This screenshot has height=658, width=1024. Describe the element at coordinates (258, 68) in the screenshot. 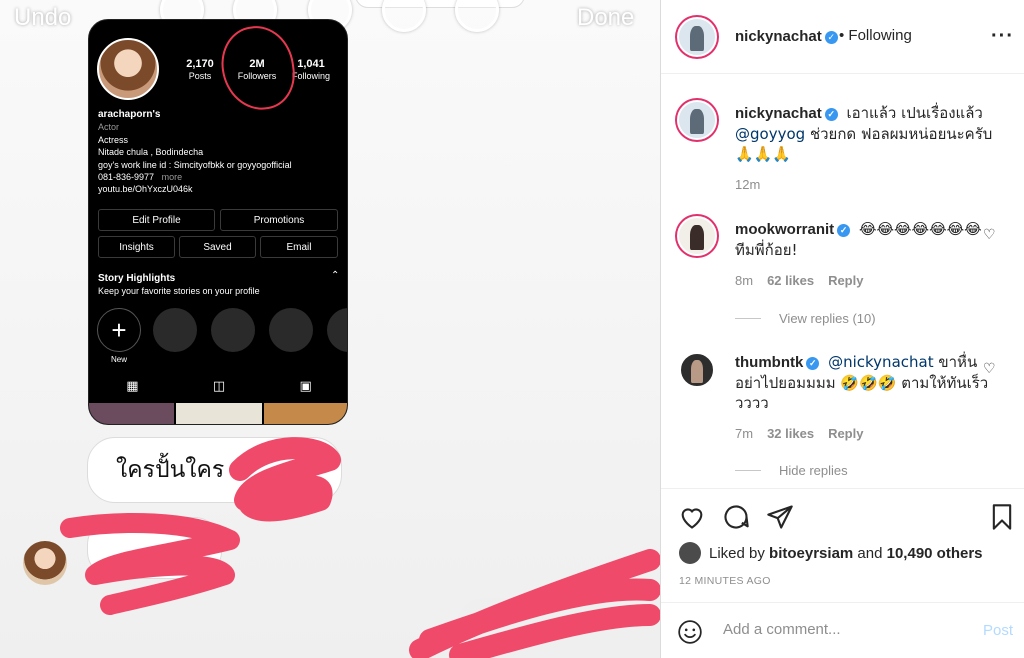

I see `drawn-circle-annotation` at that location.